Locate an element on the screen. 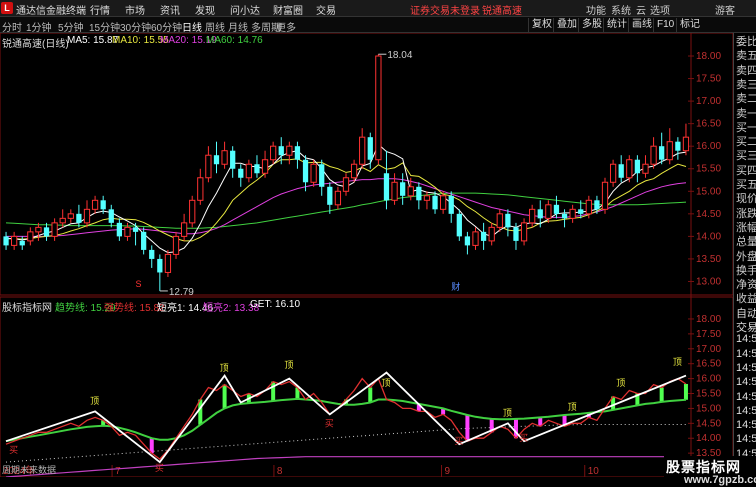 The image size is (756, 487). tool-mark: 标记 is located at coordinates (689, 25).